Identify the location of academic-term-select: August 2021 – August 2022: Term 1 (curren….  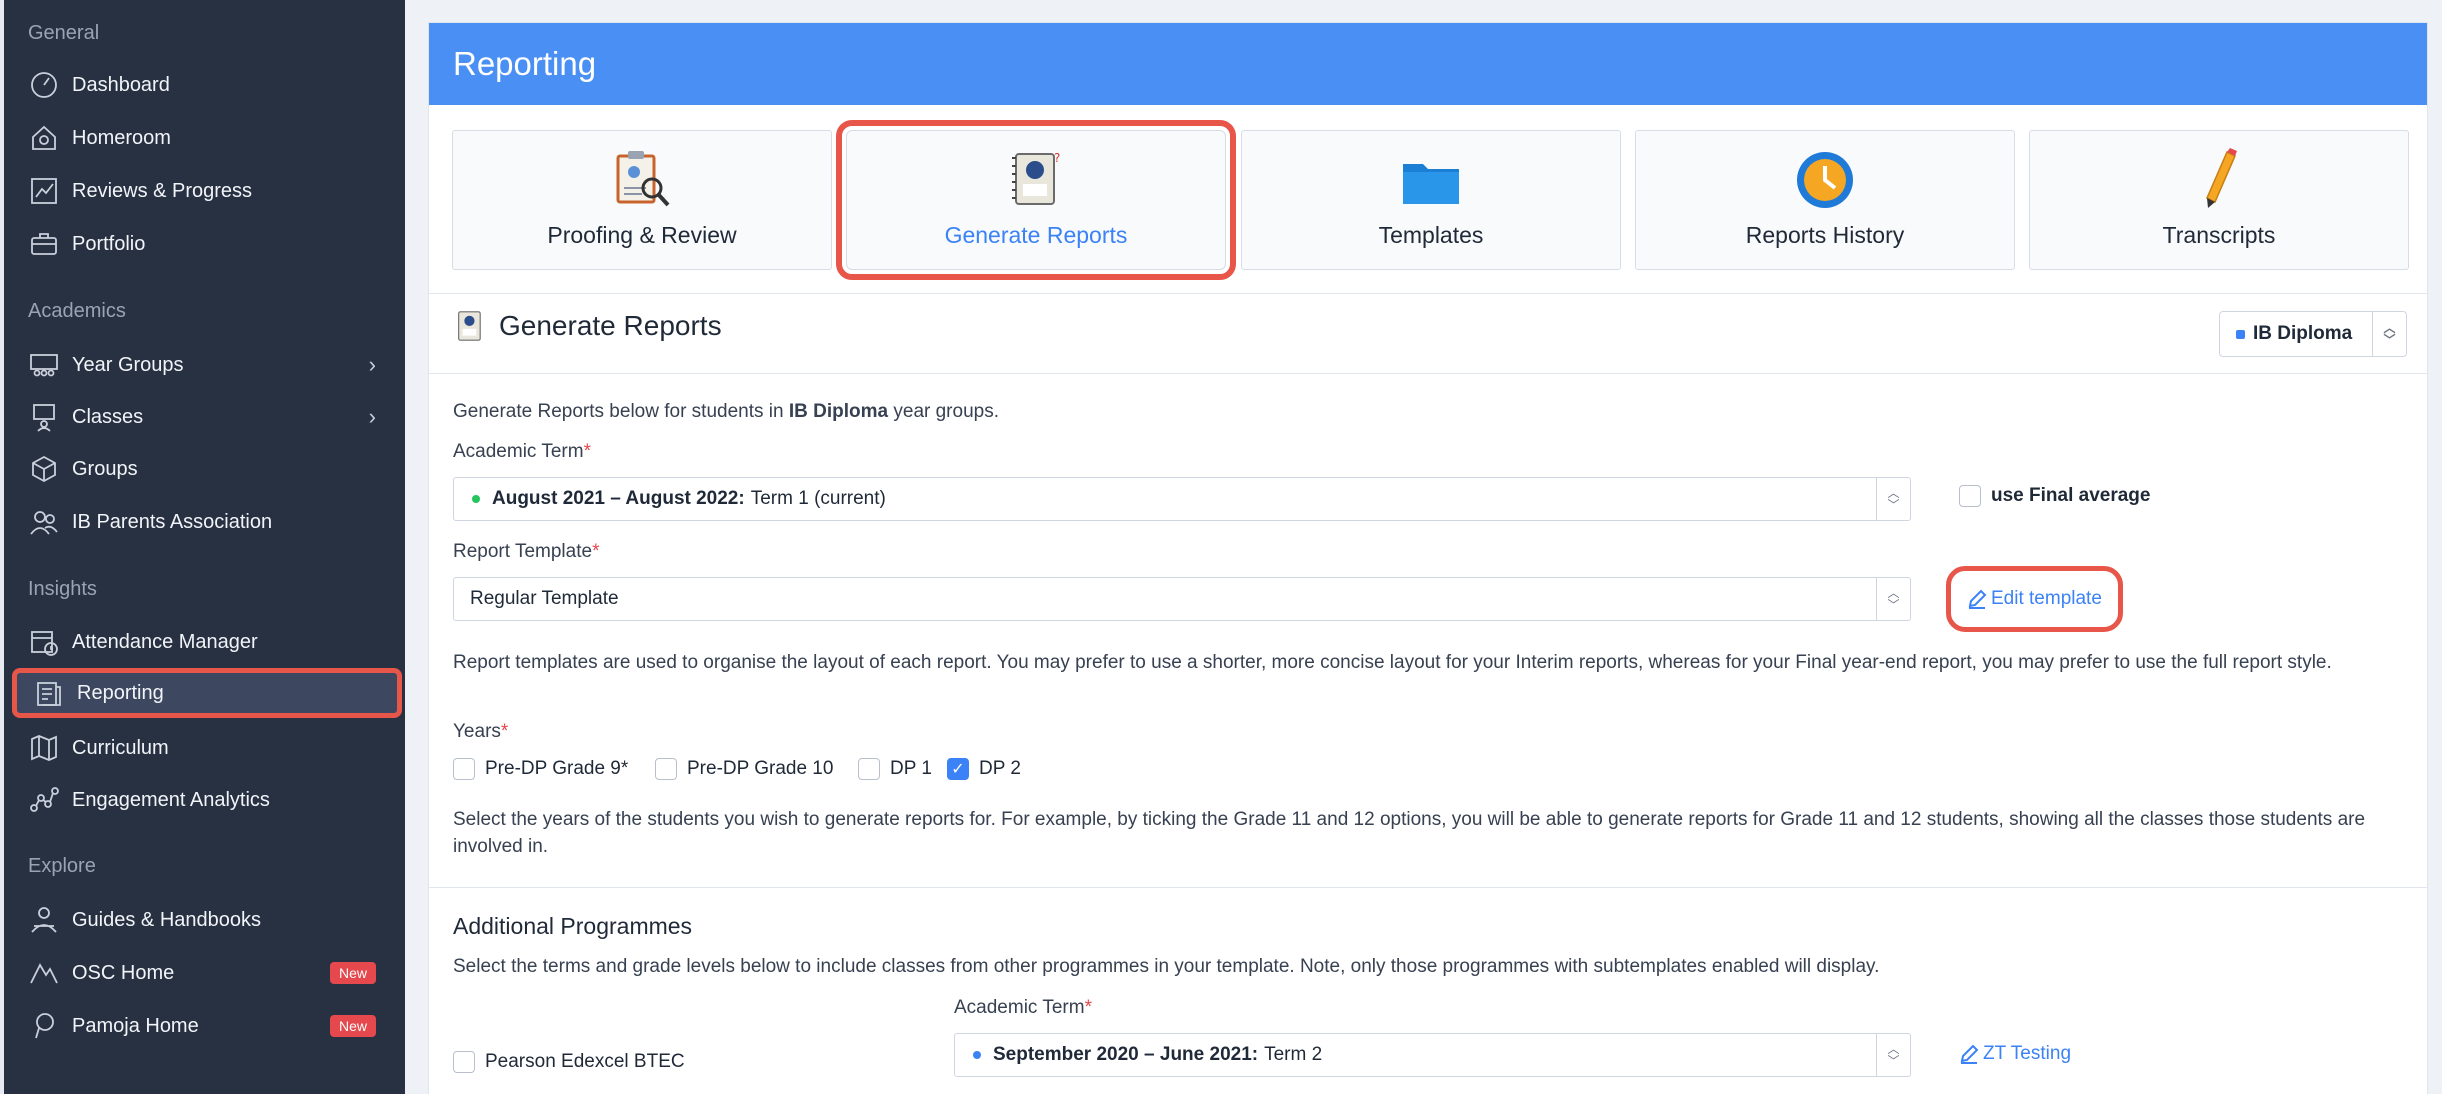
(1182, 499).